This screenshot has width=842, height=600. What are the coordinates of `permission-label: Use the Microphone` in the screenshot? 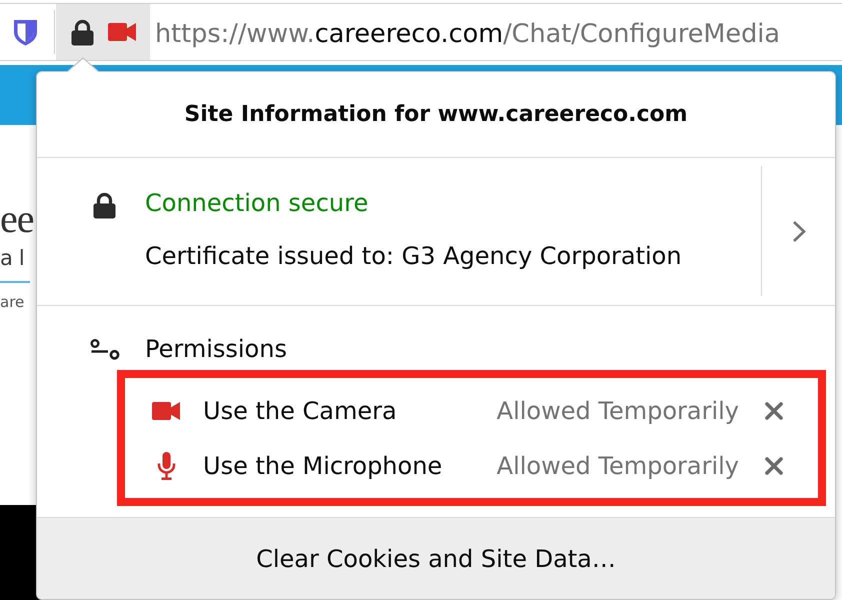 It's located at (323, 465).